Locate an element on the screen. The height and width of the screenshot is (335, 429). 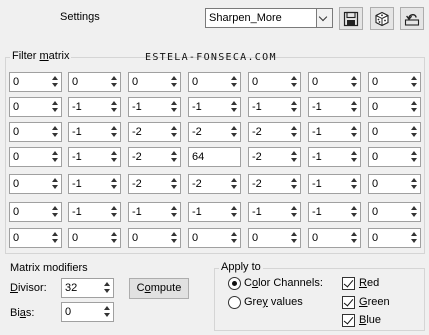
matrix-cell-r1-c6: 0 is located at coordinates (334, 82).